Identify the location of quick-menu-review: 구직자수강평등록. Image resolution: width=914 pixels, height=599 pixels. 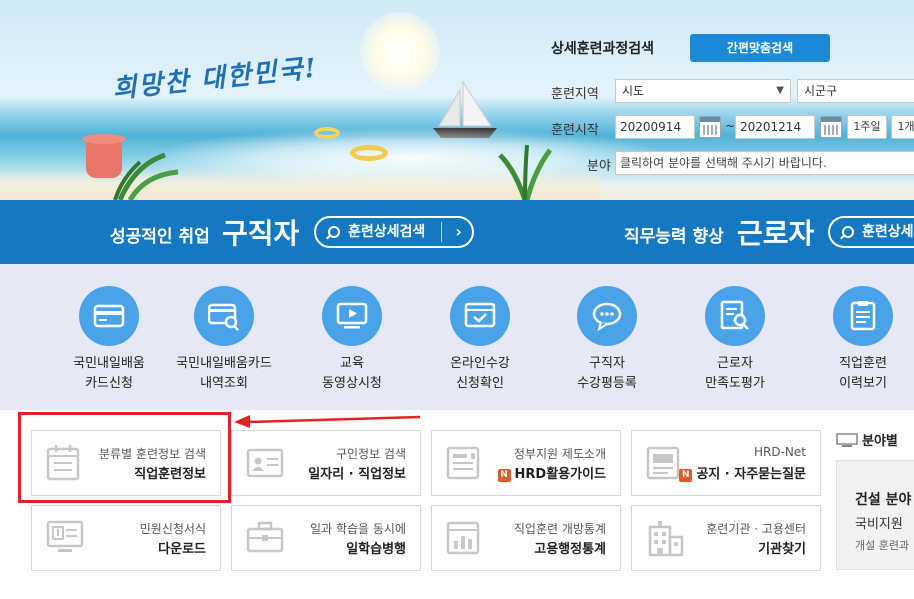
(607, 340).